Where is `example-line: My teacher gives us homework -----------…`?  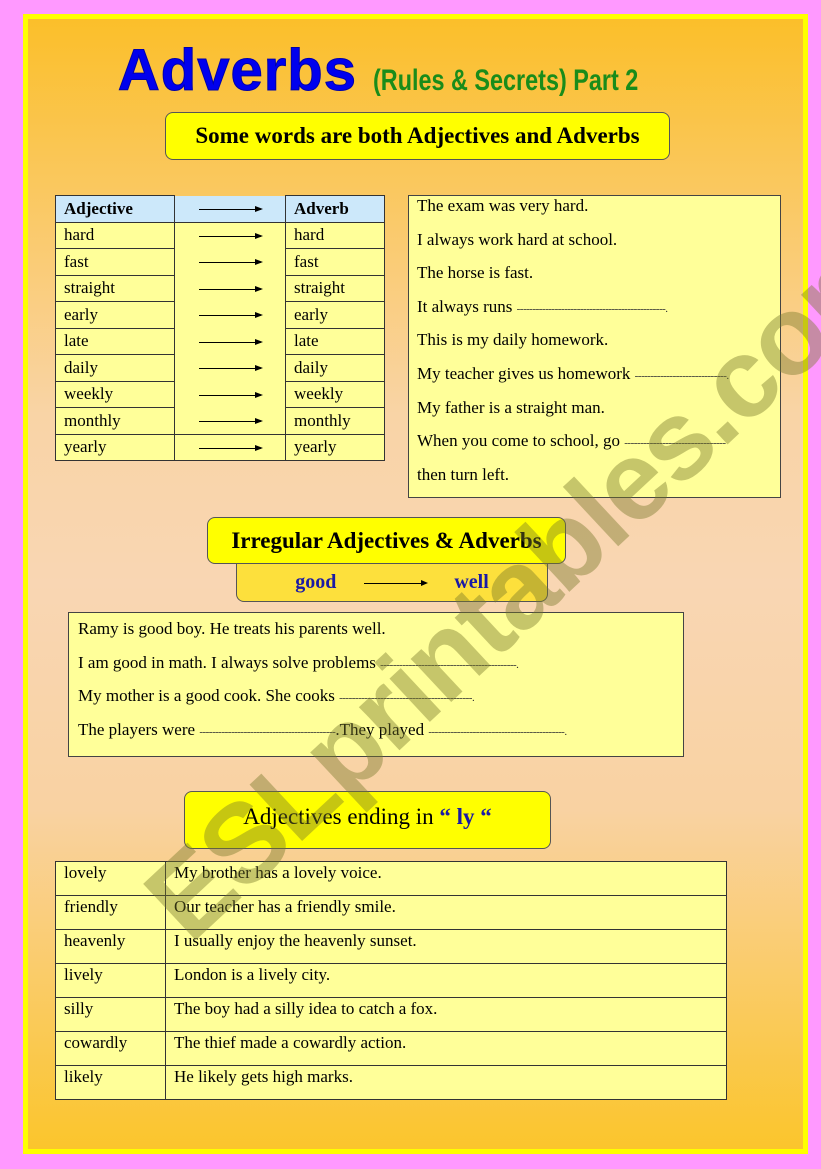 example-line: My teacher gives us homework -----------… is located at coordinates (573, 373).